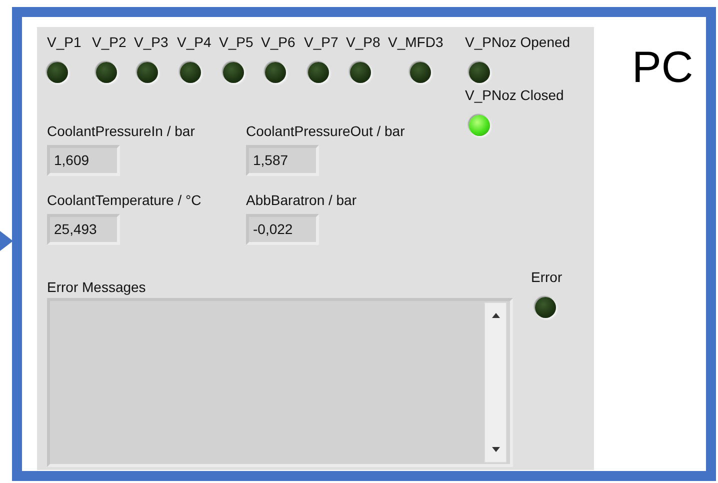  What do you see at coordinates (124, 200) in the screenshot?
I see `numeric-label: CoolantTemperature / °C` at bounding box center [124, 200].